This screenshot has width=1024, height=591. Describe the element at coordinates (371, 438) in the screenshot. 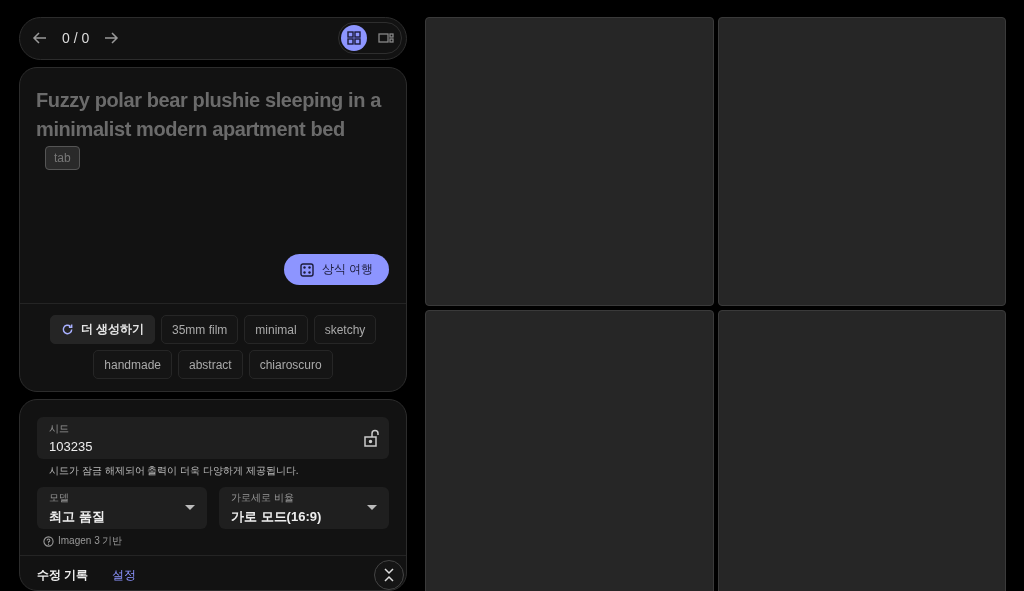

I see `unlocked-padlock-icon` at that location.